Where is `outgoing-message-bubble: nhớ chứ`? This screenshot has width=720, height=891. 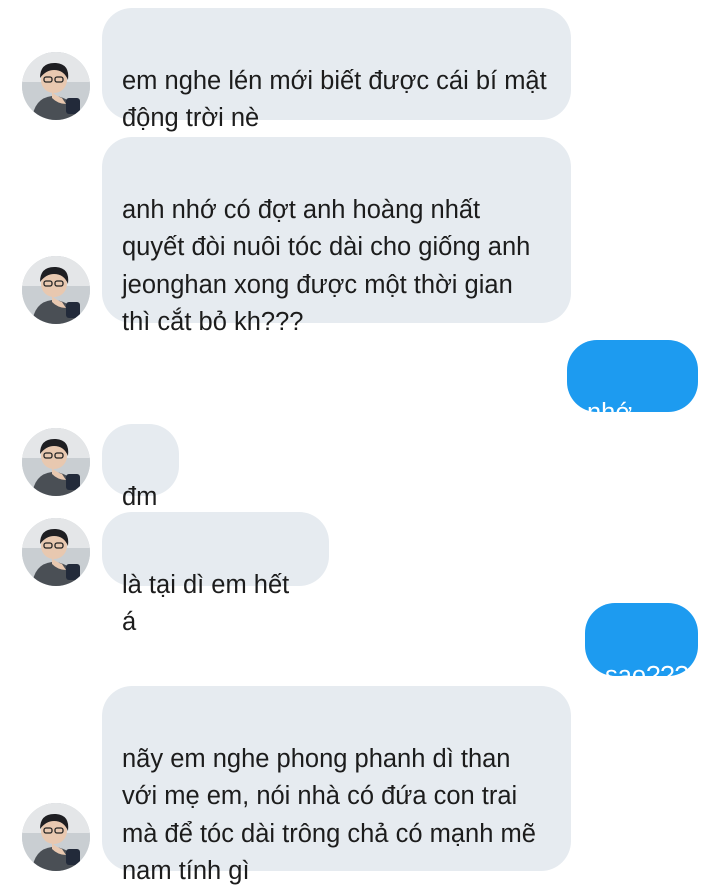 outgoing-message-bubble: nhớ chứ is located at coordinates (632, 402).